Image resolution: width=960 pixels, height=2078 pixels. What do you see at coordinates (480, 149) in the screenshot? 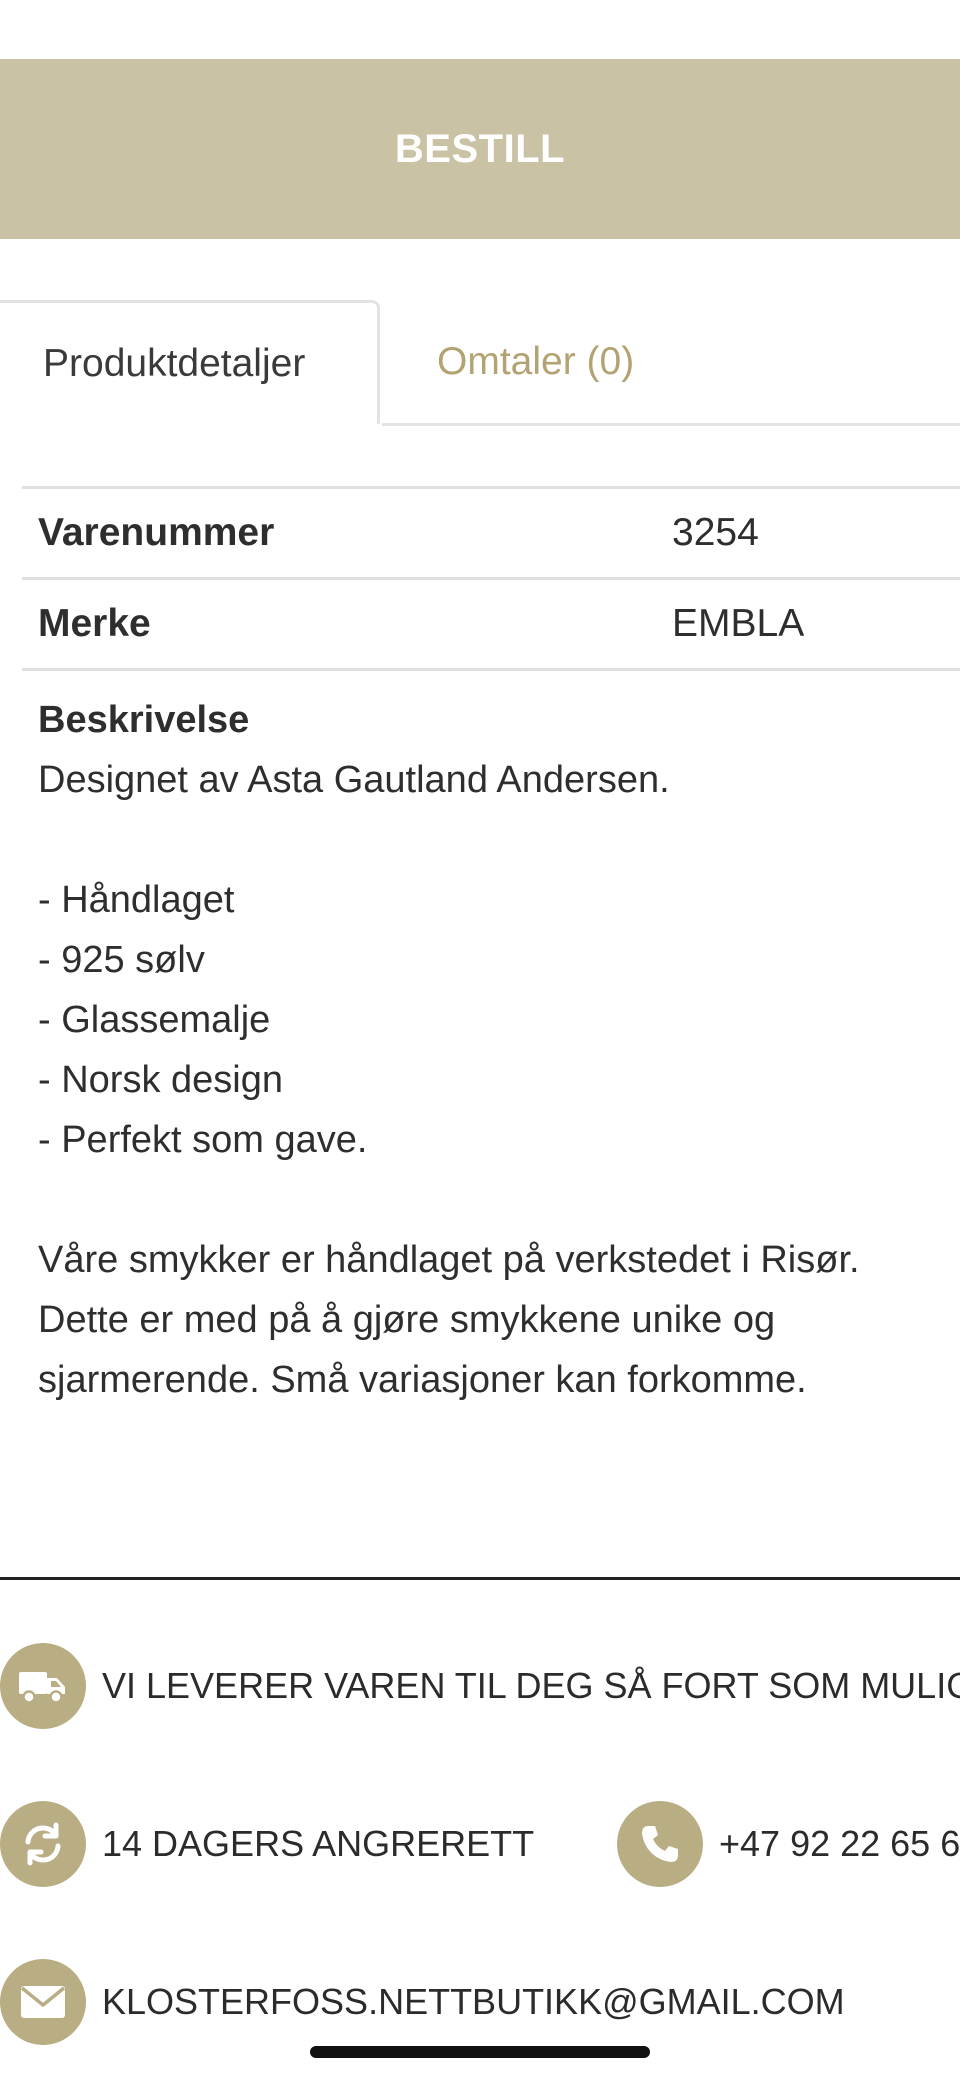
I see `order-button: BESTILL` at bounding box center [480, 149].